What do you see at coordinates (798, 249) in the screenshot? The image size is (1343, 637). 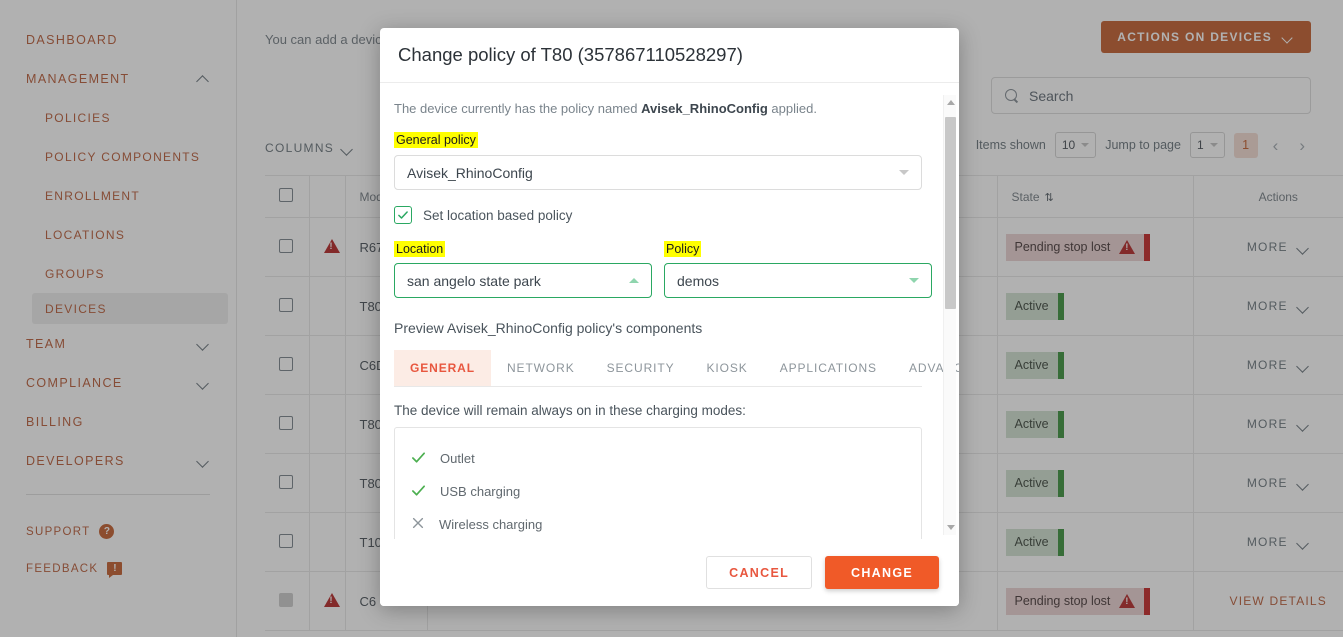 I see `policy-label-wrap: Policy` at bounding box center [798, 249].